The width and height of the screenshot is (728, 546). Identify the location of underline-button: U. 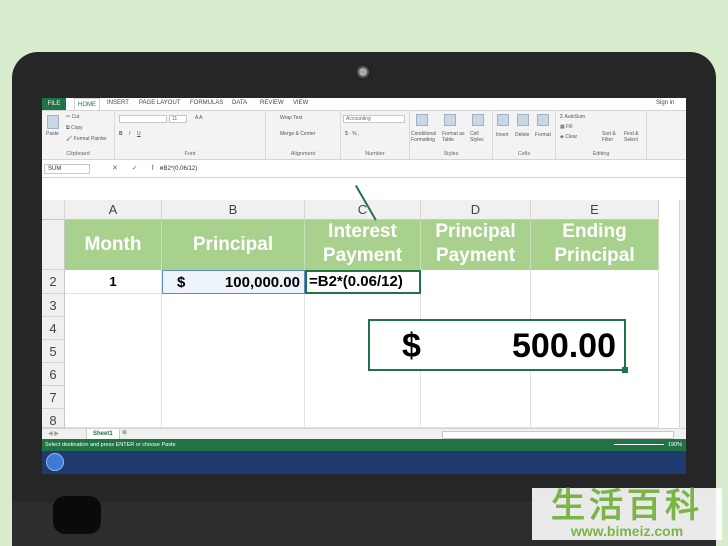
(139, 134).